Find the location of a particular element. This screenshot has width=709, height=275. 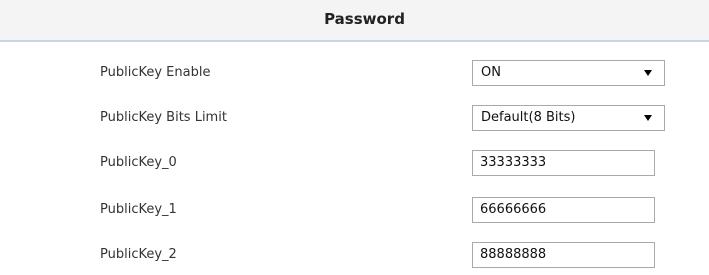

publickey-bits-limit-value: Default(8 Bits) is located at coordinates (528, 117).